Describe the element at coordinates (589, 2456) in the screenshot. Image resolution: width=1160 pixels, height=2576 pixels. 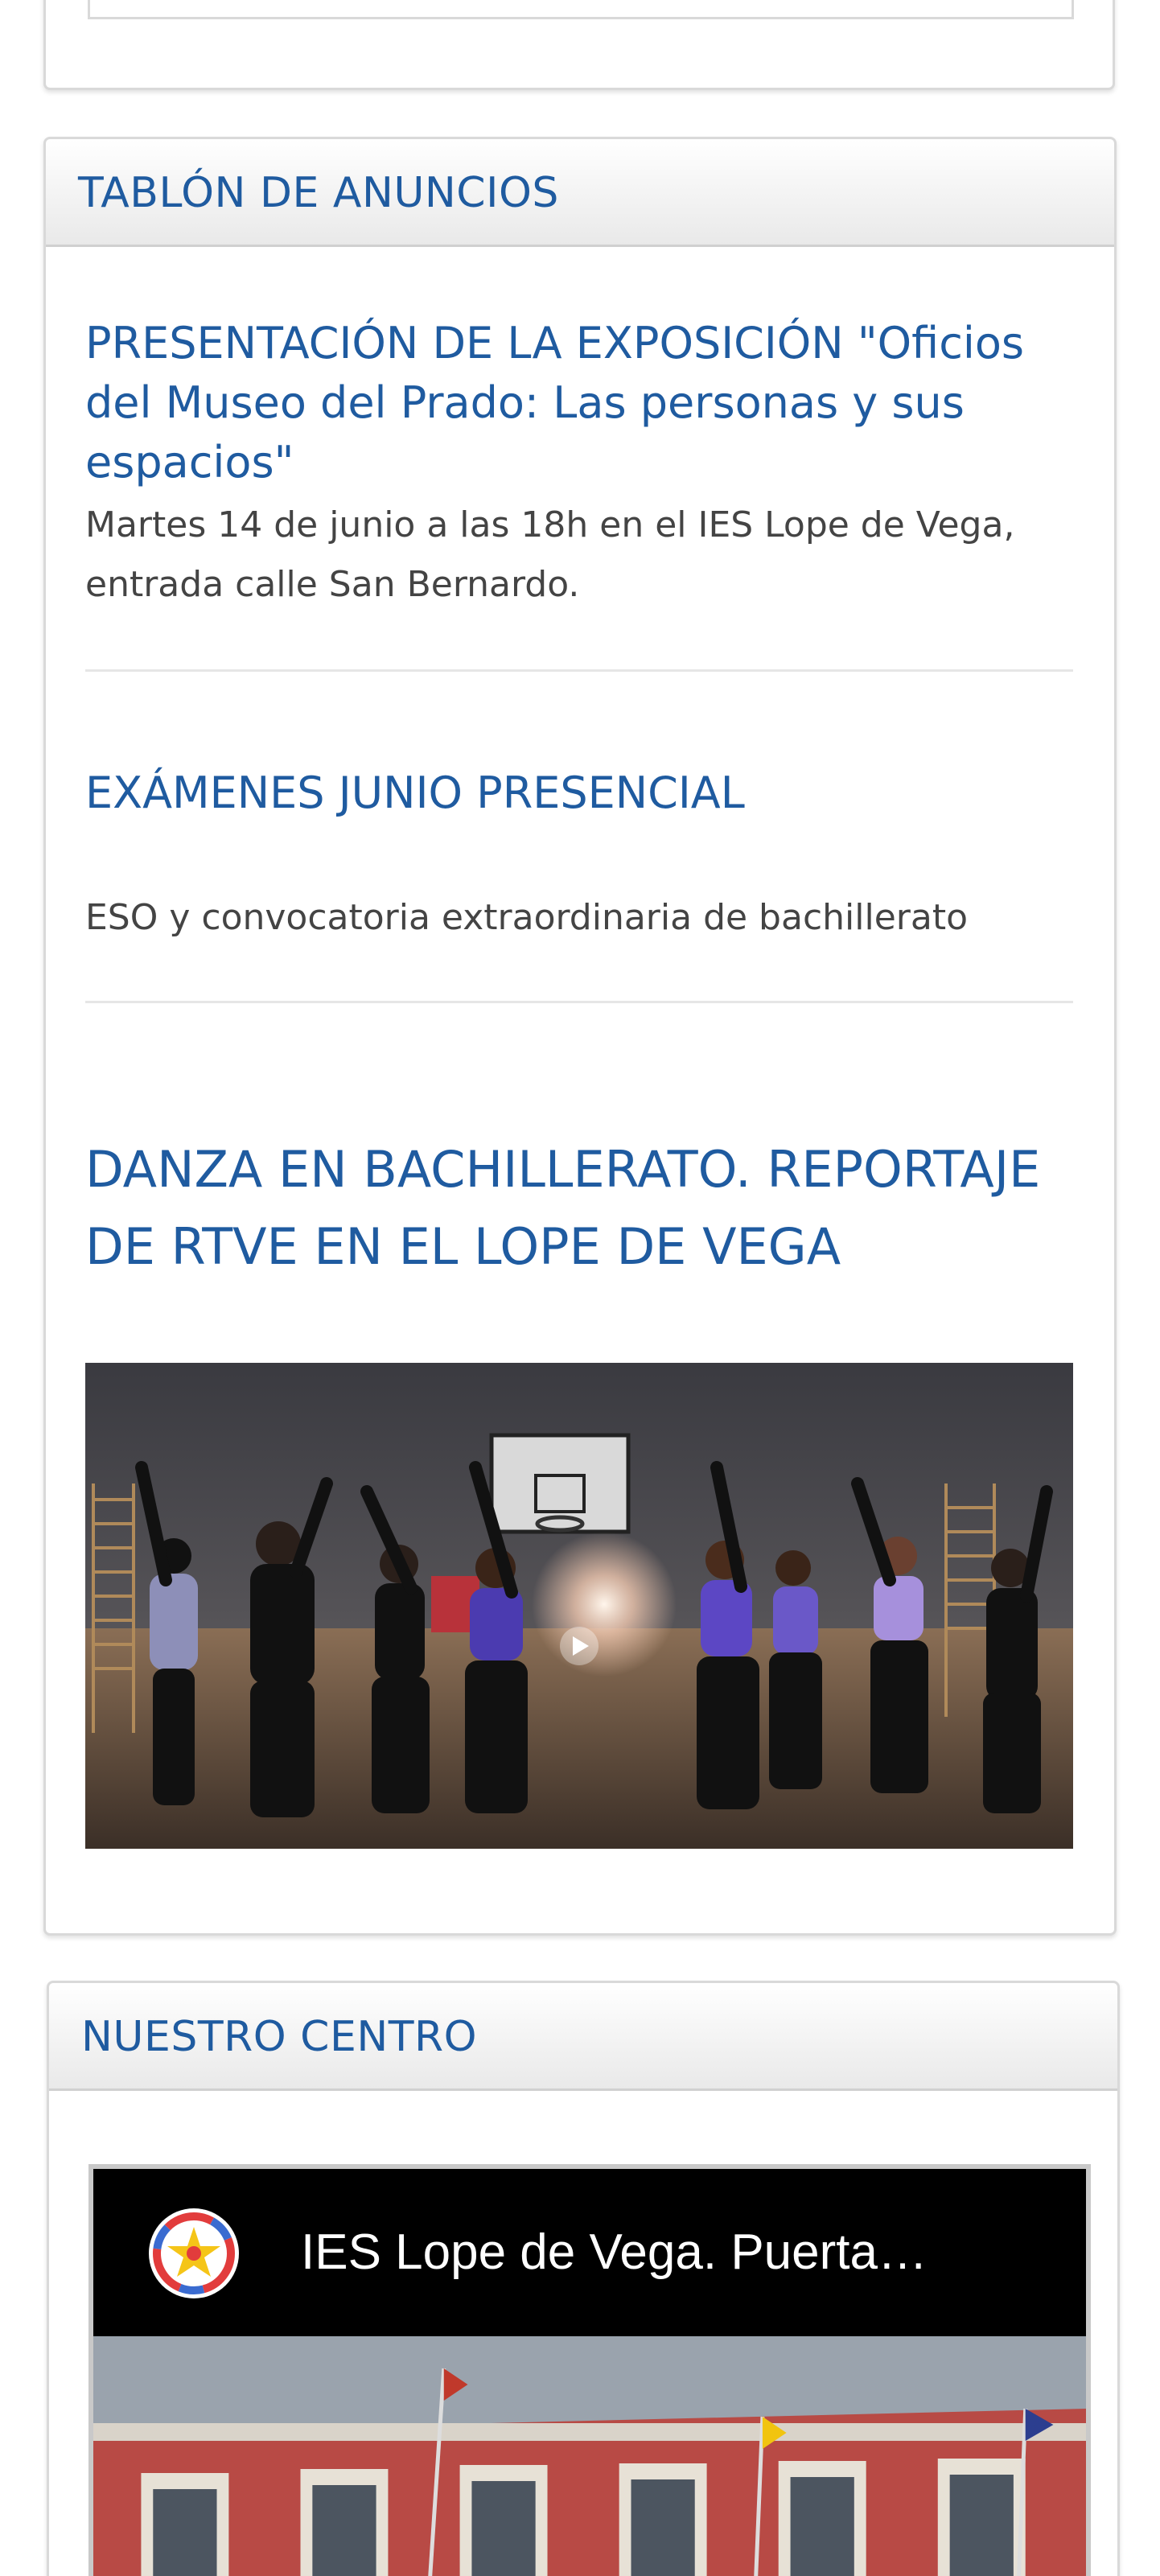
I see `video-thumbnail-building` at that location.